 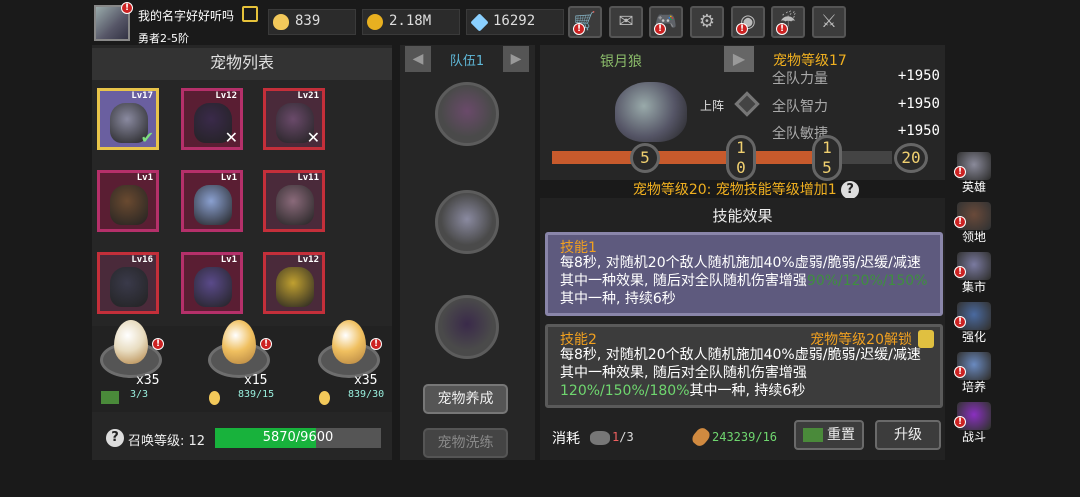 What do you see at coordinates (128, 119) in the screenshot?
I see `pet-slot: Lv17 ✔` at bounding box center [128, 119].